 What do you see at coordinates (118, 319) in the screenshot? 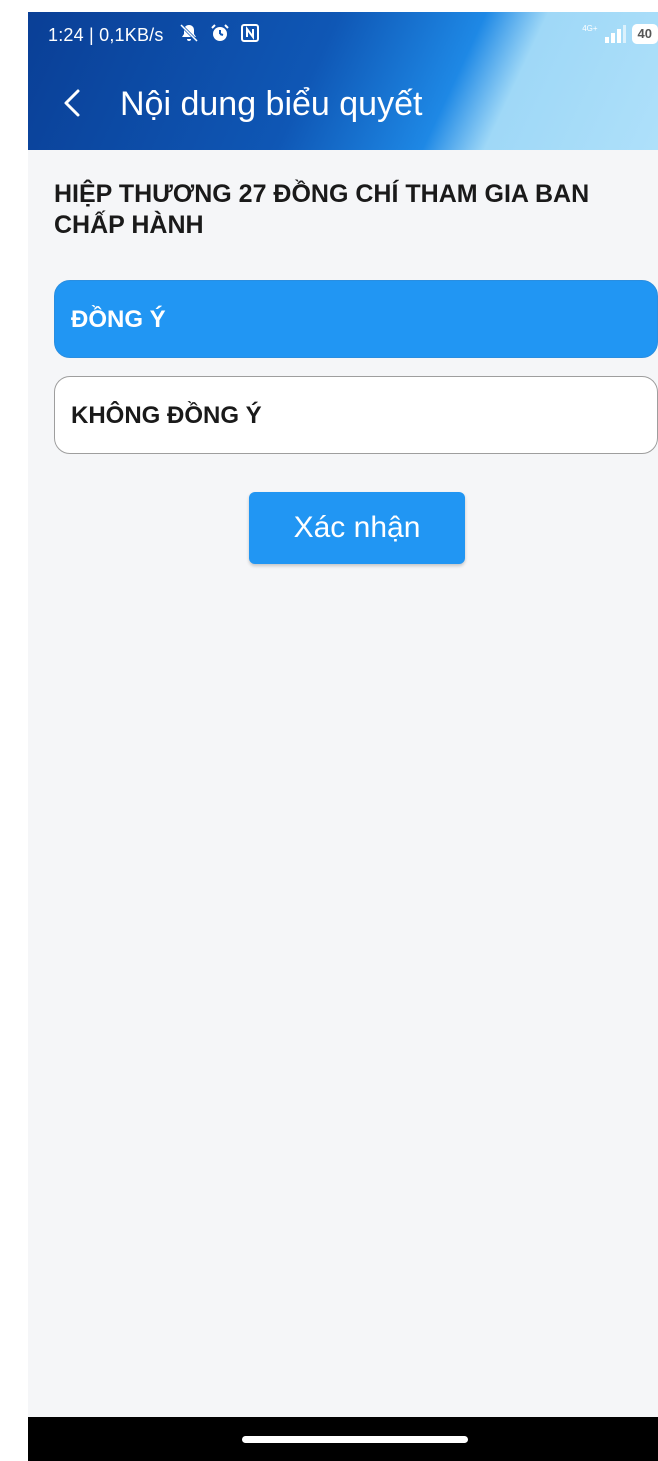
I see `option-label: ĐỒNG Ý` at bounding box center [118, 319].